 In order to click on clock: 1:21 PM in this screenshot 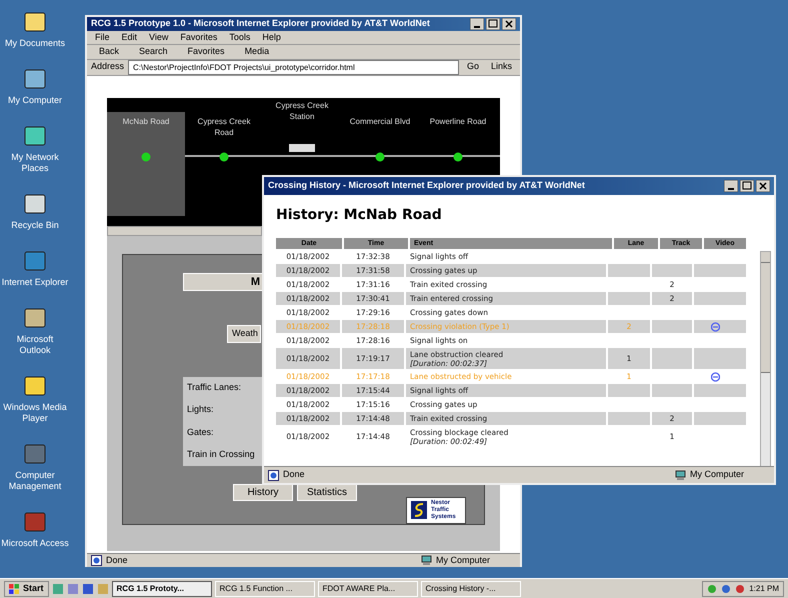, I will do `click(764, 588)`.